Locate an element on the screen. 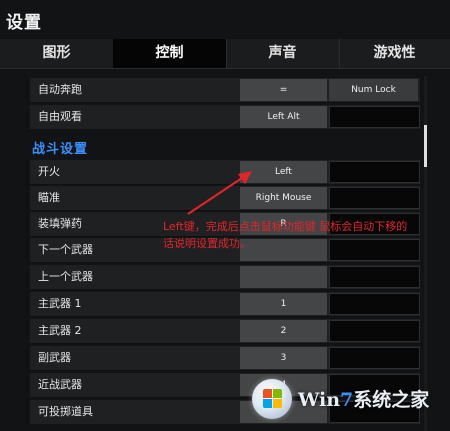 The height and width of the screenshot is (431, 450). annotation-text: Left键，完成后点击鼠标功能键 鼠标会自动下移的 话说明设置成功。 is located at coordinates (306, 235).